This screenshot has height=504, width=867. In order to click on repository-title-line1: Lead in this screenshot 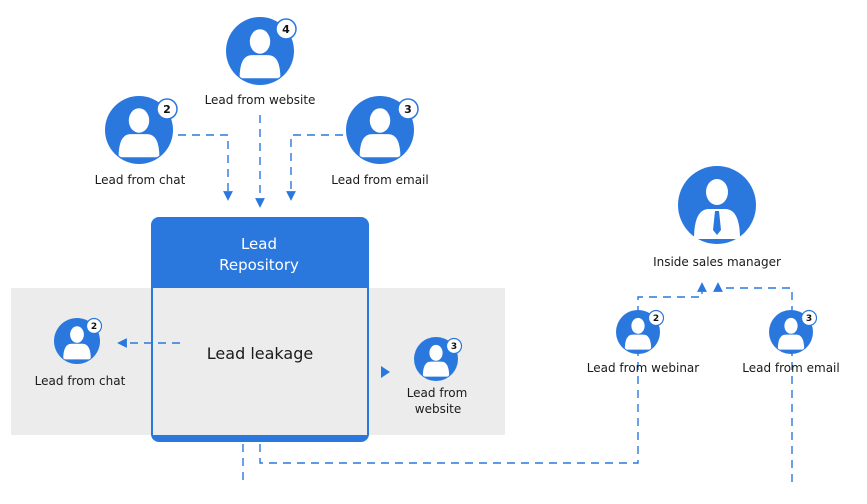, I will do `click(259, 244)`.